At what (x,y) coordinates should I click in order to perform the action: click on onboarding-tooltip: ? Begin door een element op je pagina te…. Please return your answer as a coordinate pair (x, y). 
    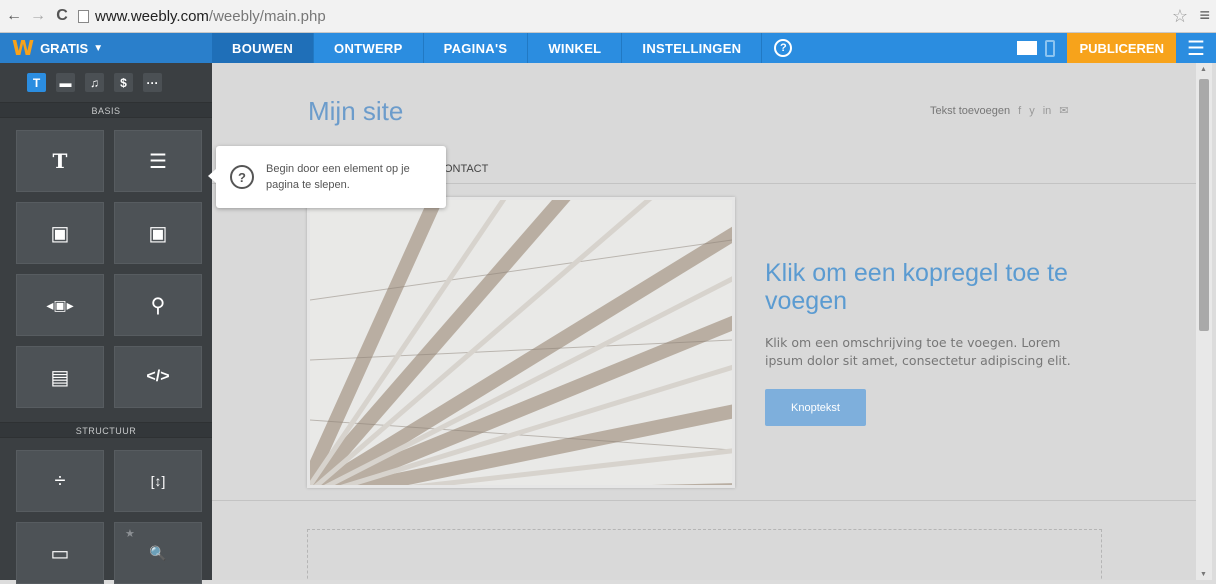
    Looking at the image, I should click on (327, 177).